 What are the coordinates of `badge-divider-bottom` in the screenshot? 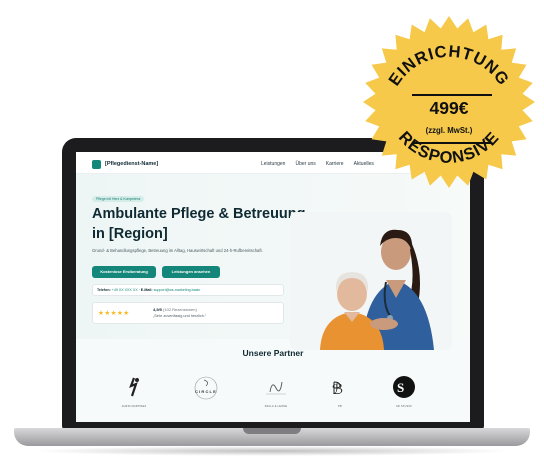 It's located at (452, 143).